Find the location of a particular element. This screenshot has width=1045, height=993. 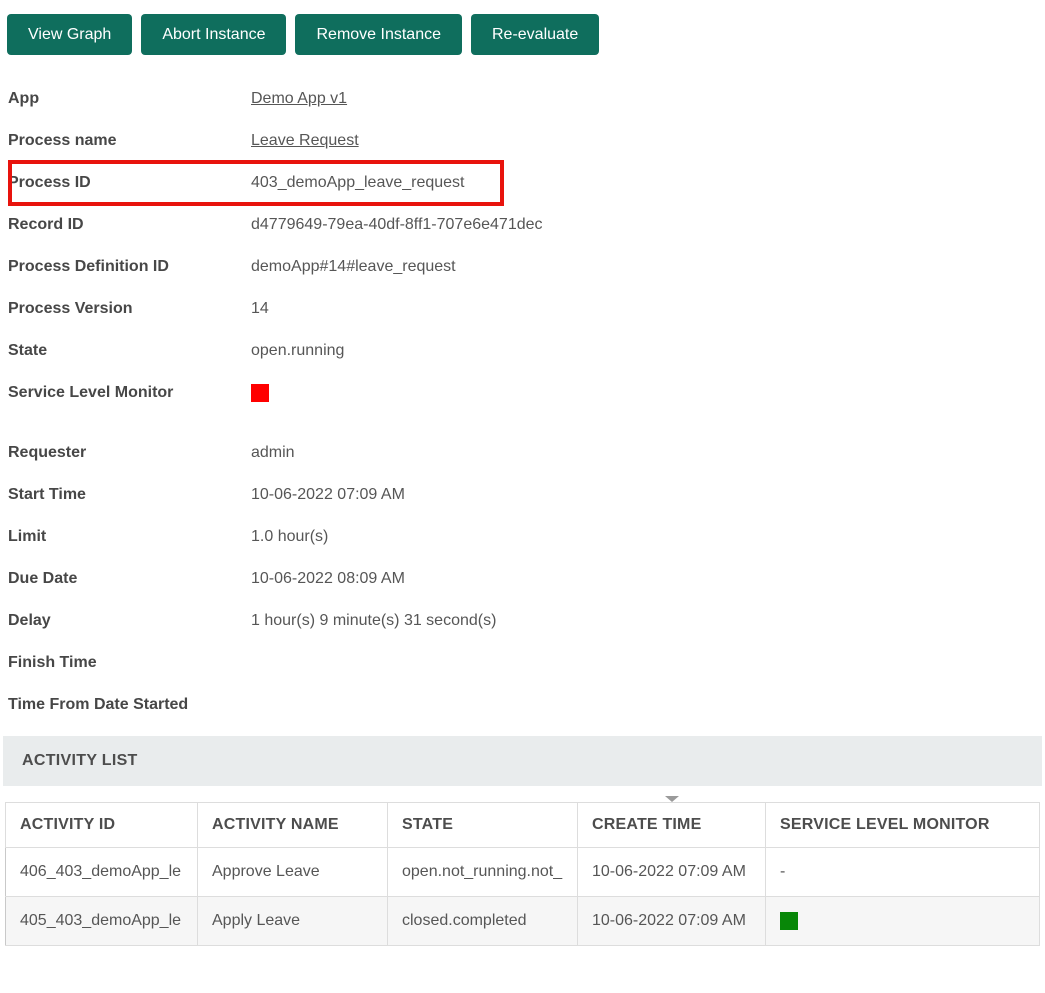

column-header-create-time: CREATE TIME is located at coordinates (671, 825).